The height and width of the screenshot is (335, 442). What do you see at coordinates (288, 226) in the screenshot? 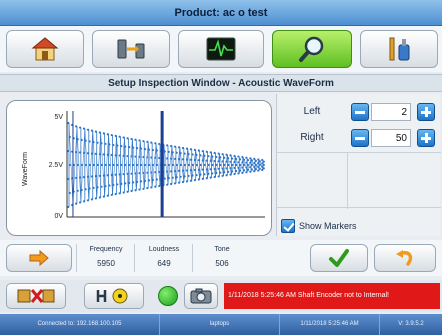
I see `show-markers-checkbox` at bounding box center [288, 226].